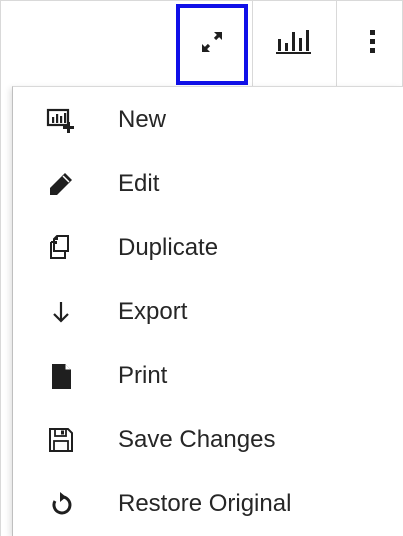 Image resolution: width=403 pixels, height=536 pixels. I want to click on menu-item-print: Print, so click(203, 376).